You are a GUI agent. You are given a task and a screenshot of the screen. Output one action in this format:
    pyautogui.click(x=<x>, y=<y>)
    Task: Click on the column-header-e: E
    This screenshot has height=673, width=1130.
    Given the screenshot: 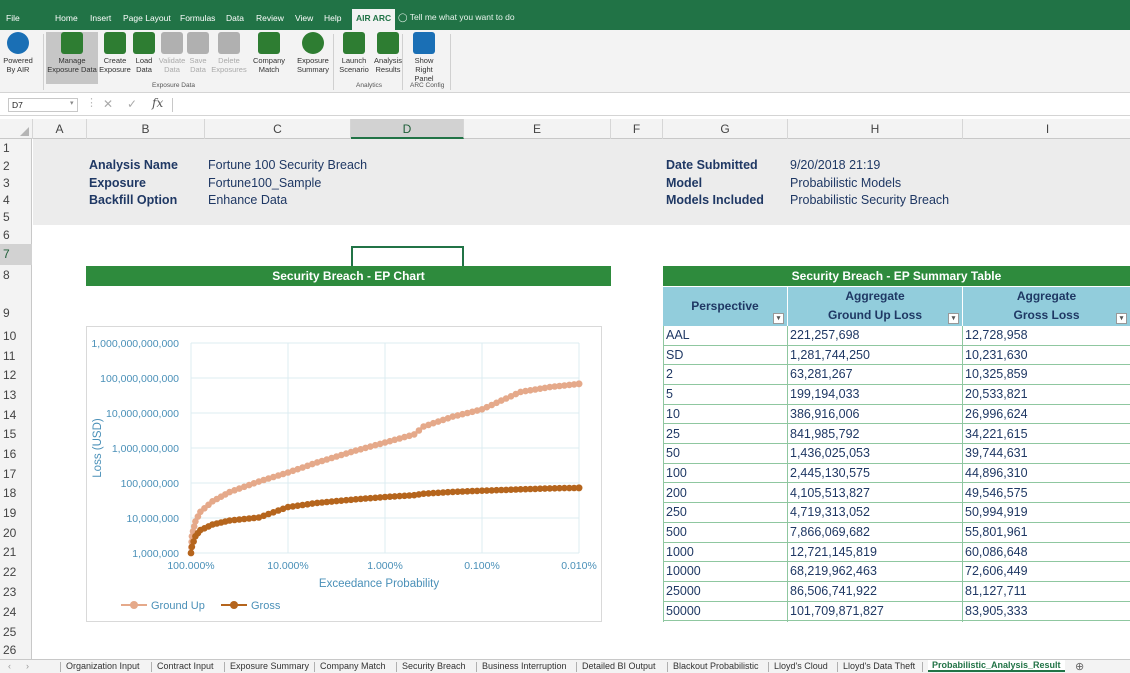 What is the action you would take?
    pyautogui.click(x=537, y=129)
    